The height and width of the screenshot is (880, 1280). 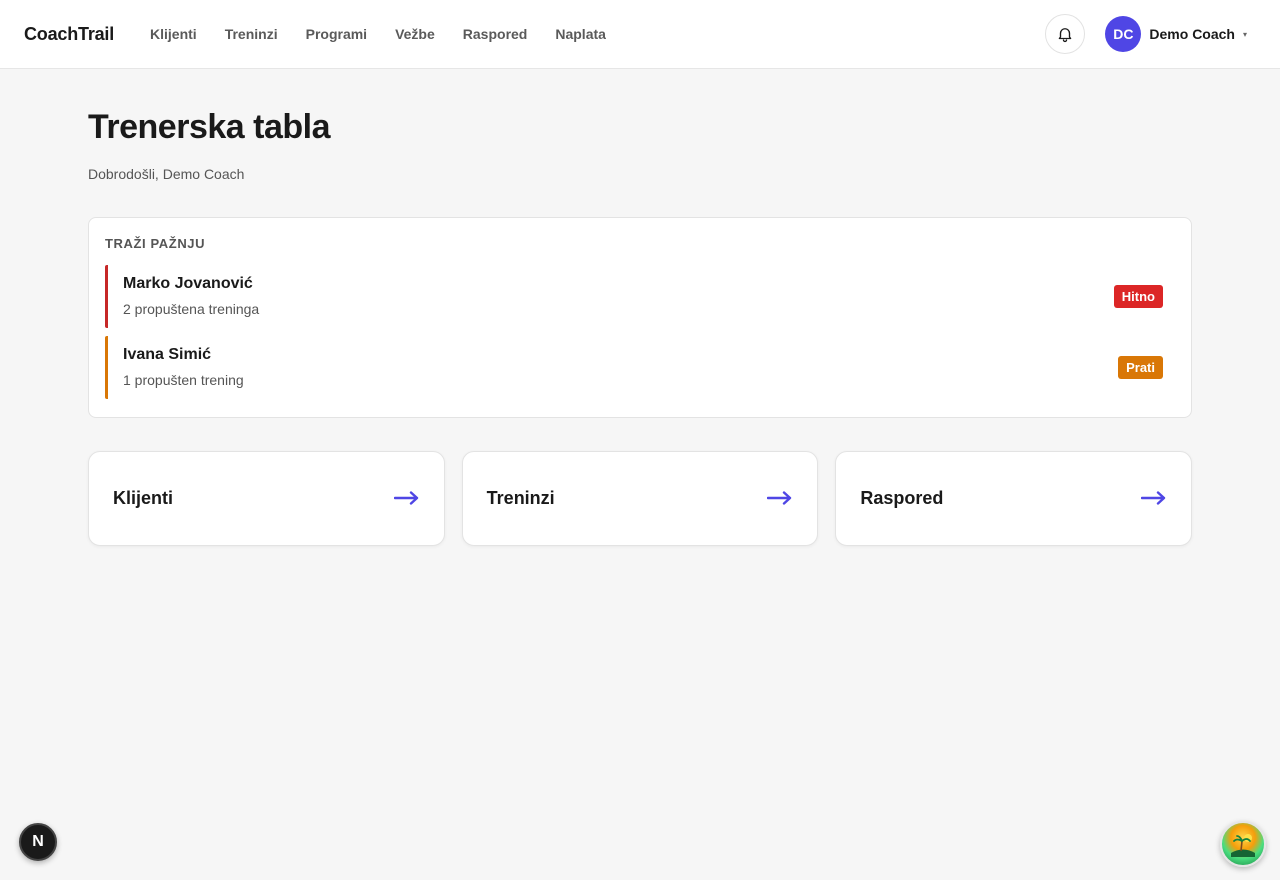 I want to click on bell-icon, so click(x=1065, y=35).